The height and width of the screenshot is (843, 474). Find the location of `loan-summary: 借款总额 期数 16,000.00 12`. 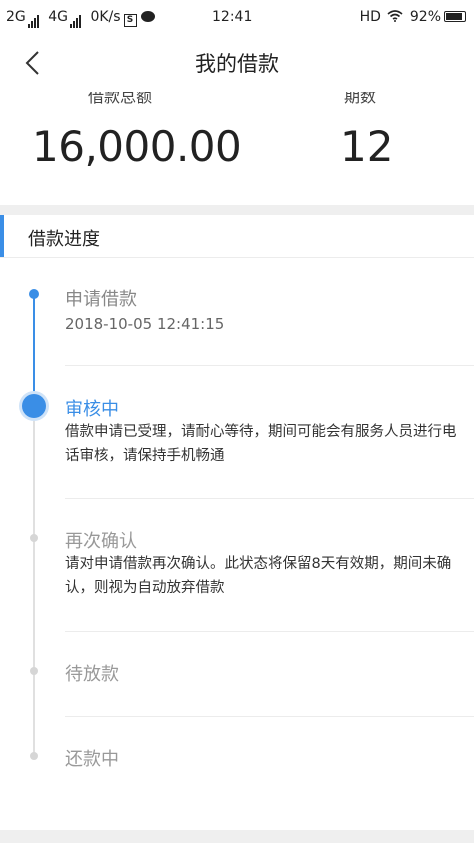

loan-summary: 借款总额 期数 16,000.00 12 is located at coordinates (237, 148).